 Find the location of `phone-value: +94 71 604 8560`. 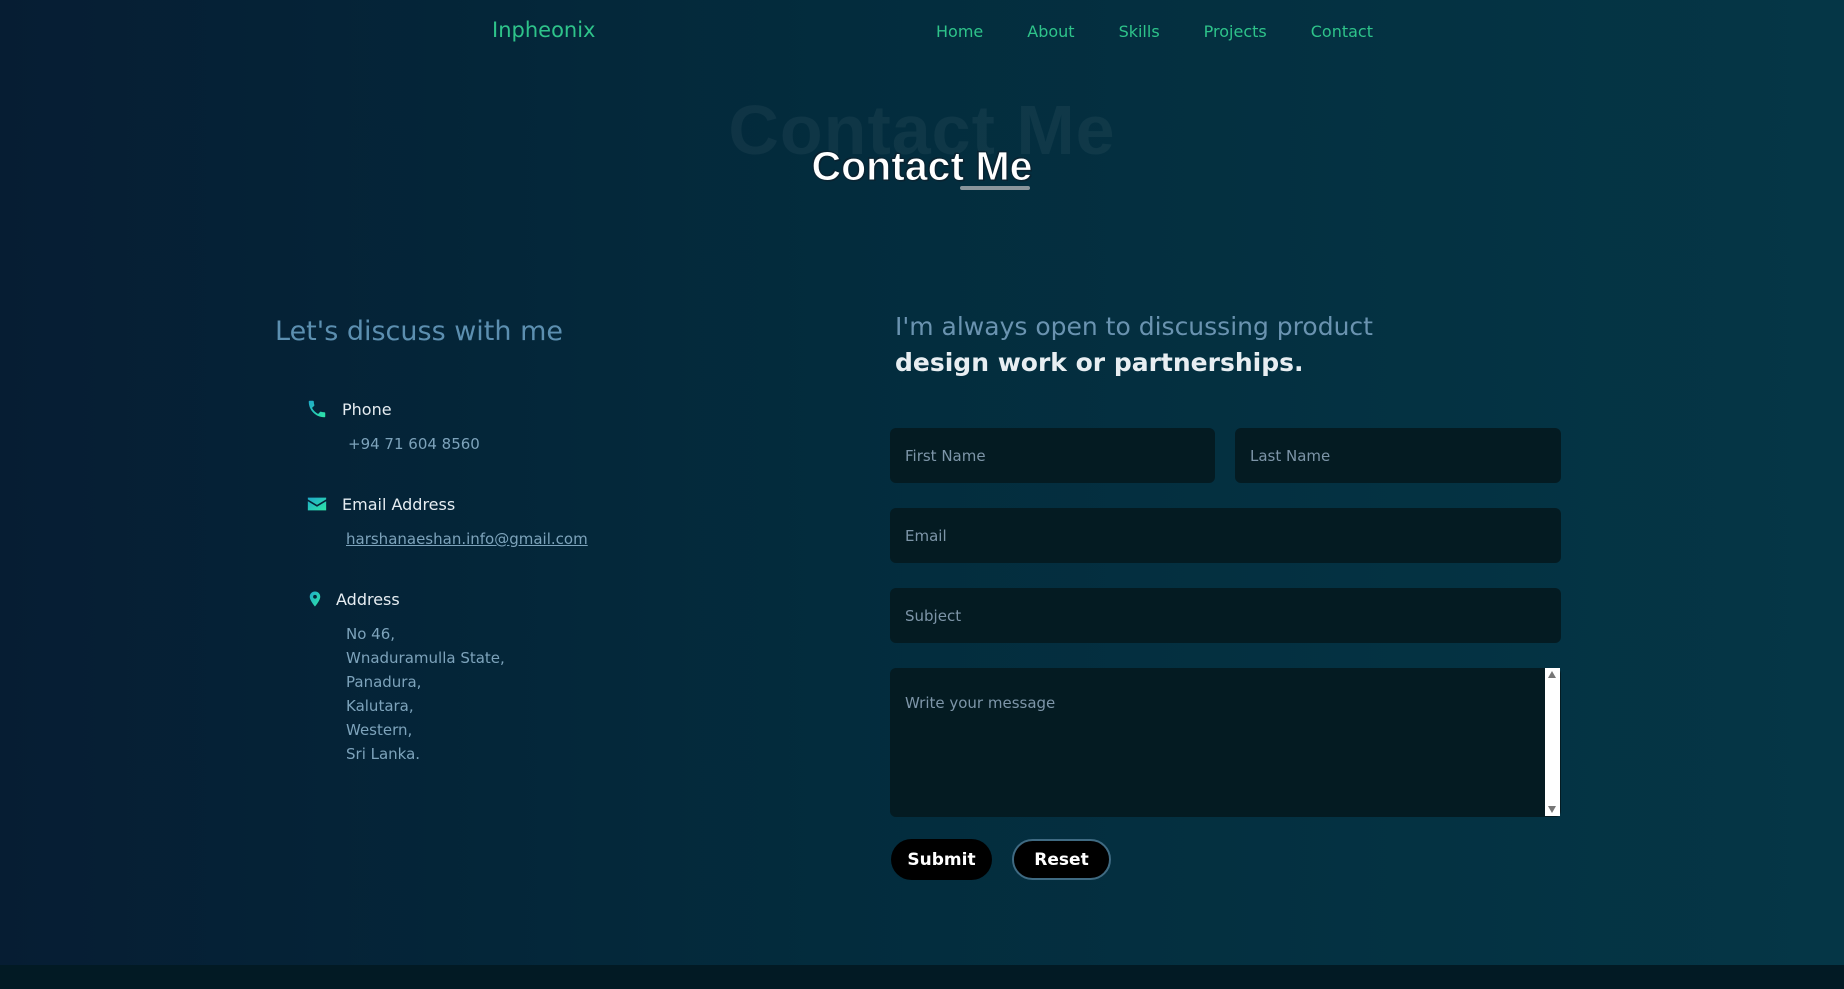

phone-value: +94 71 604 8560 is located at coordinates (414, 444).